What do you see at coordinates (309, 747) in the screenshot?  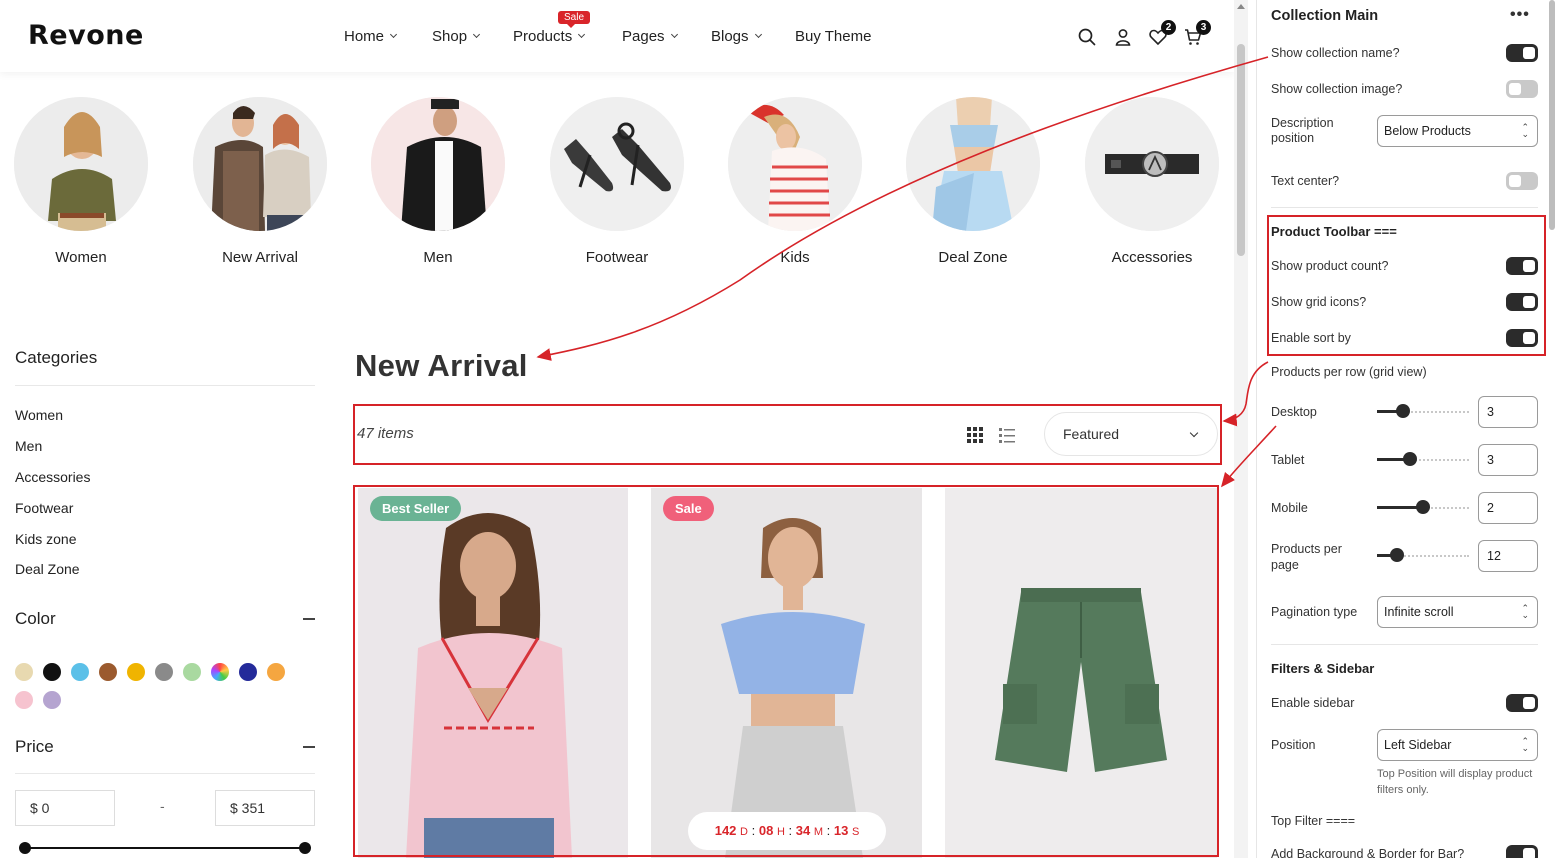 I see `collapse-price-icon` at bounding box center [309, 747].